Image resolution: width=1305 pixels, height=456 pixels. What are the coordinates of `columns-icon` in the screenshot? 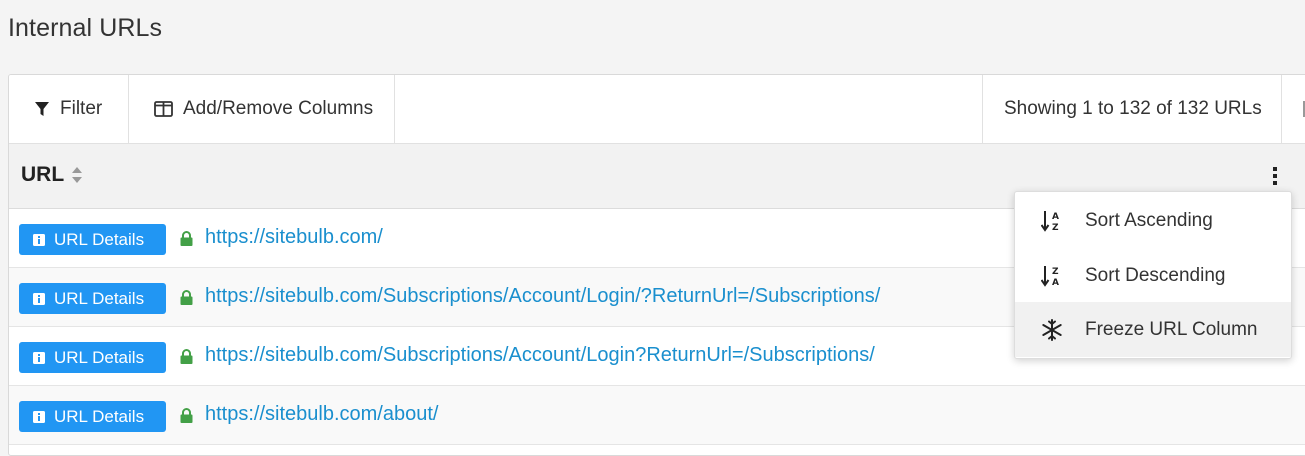 It's located at (163, 109).